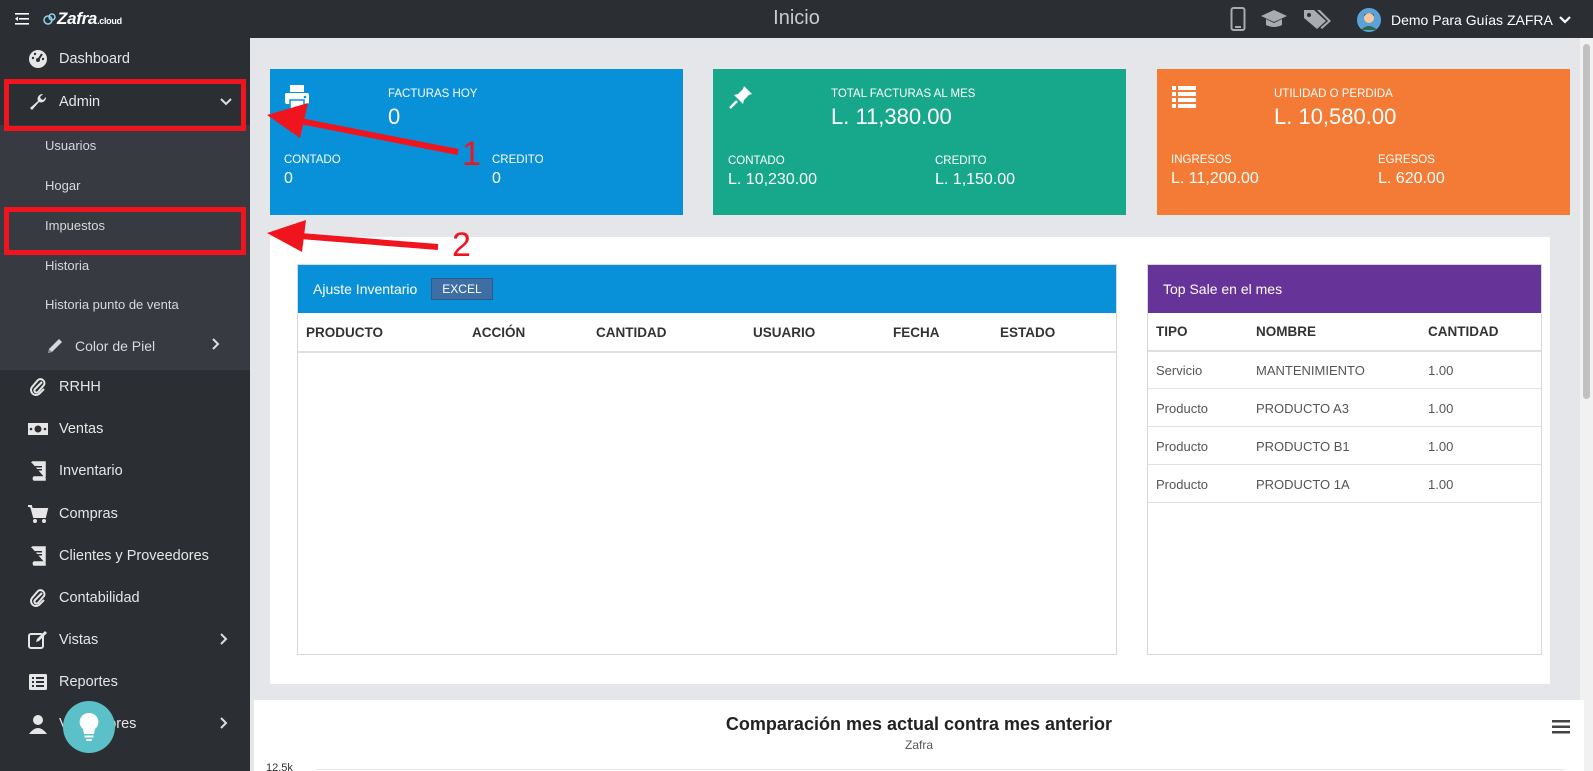 The width and height of the screenshot is (1593, 771). I want to click on annotation-arrows, so click(363, 177).